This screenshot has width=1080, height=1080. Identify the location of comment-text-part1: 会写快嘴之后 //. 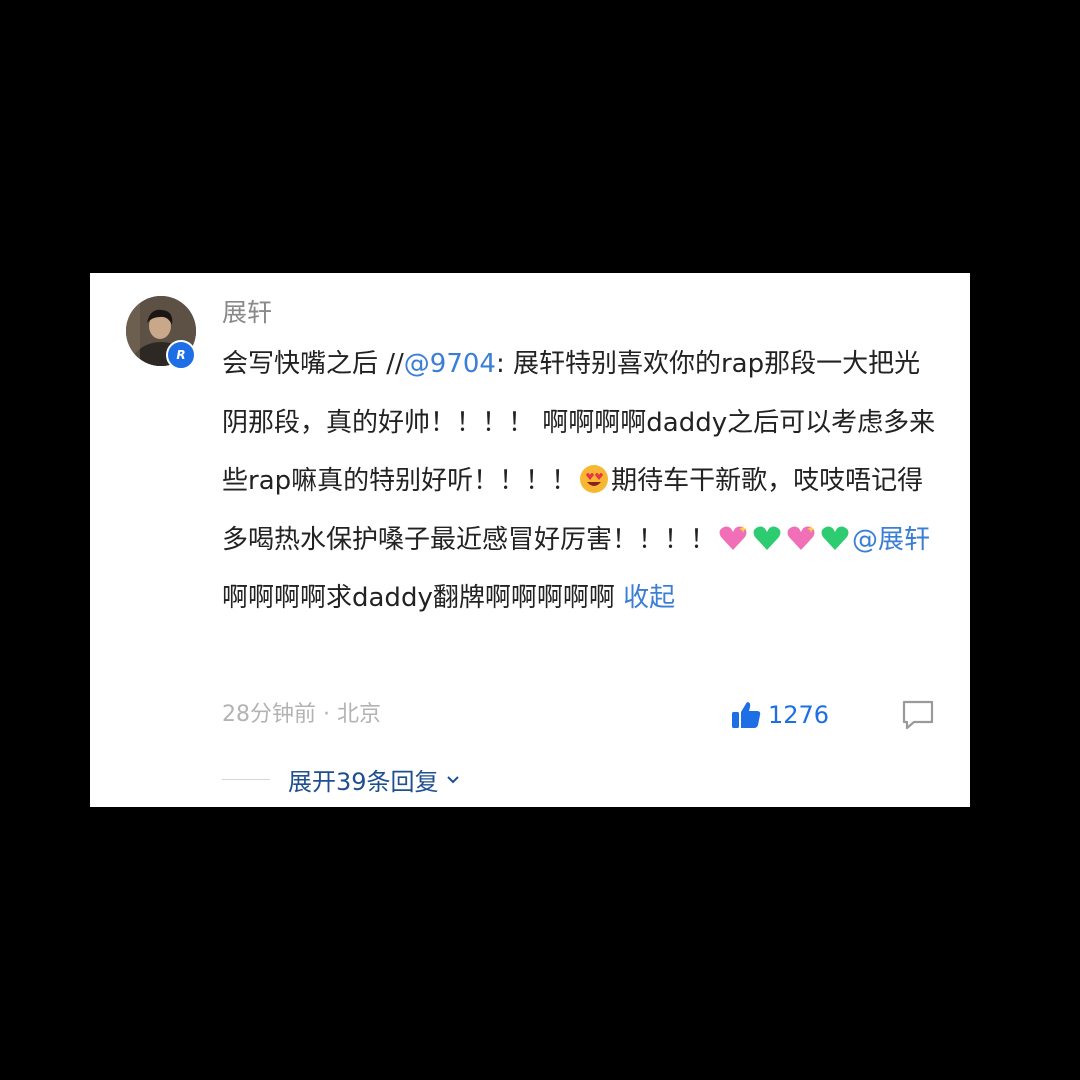
(313, 364).